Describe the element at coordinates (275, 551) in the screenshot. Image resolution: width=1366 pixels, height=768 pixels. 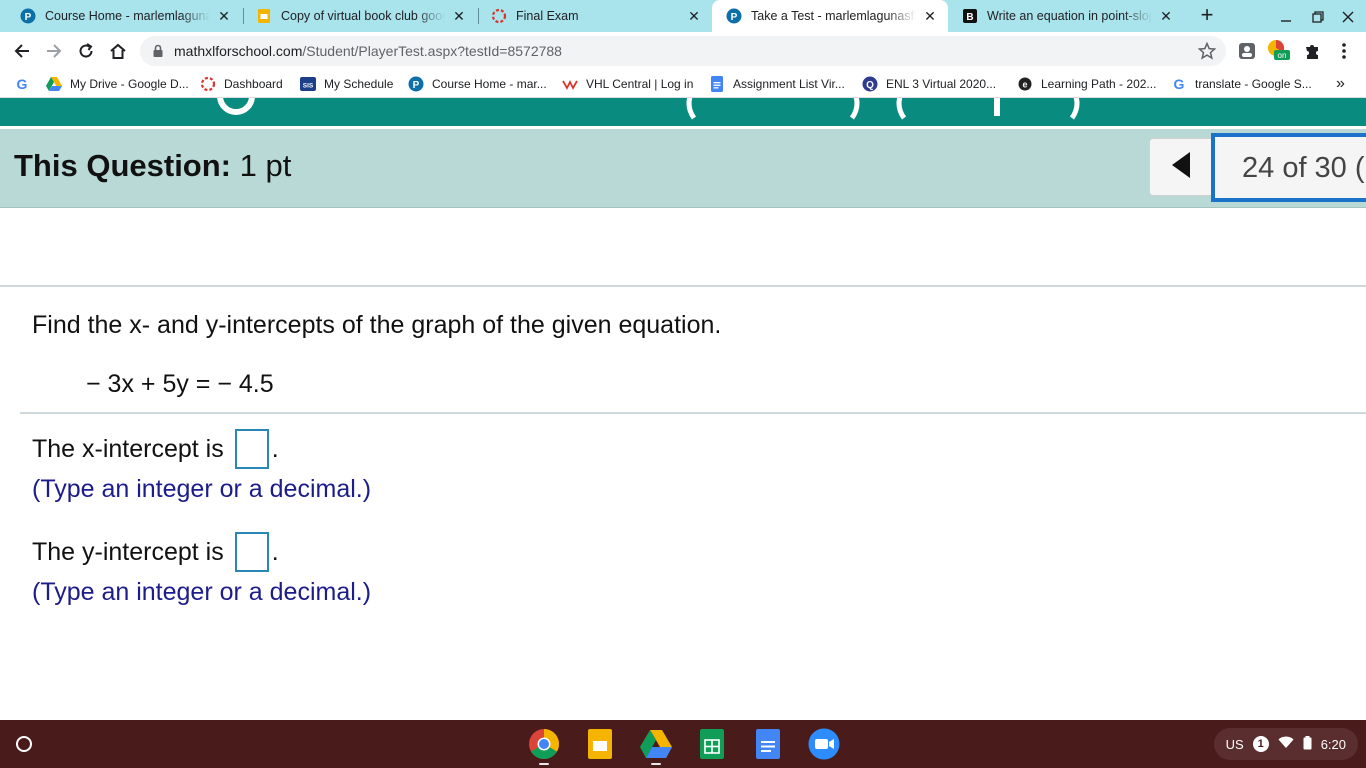
I see `period: .` at that location.